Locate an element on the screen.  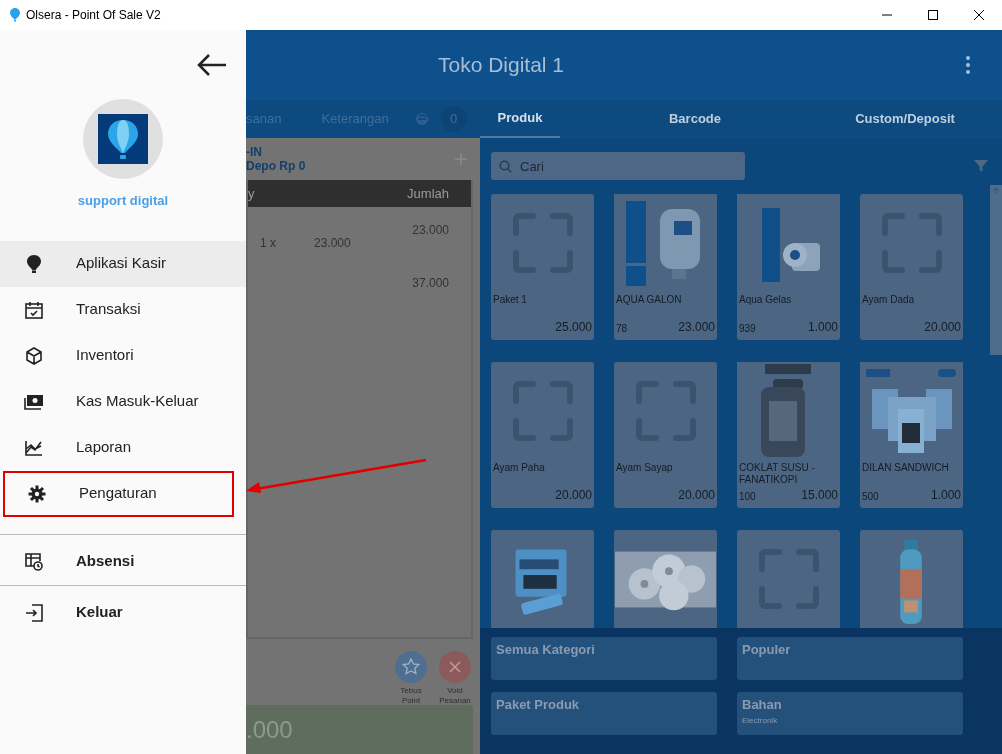
more-icon is located at coordinates (968, 65).